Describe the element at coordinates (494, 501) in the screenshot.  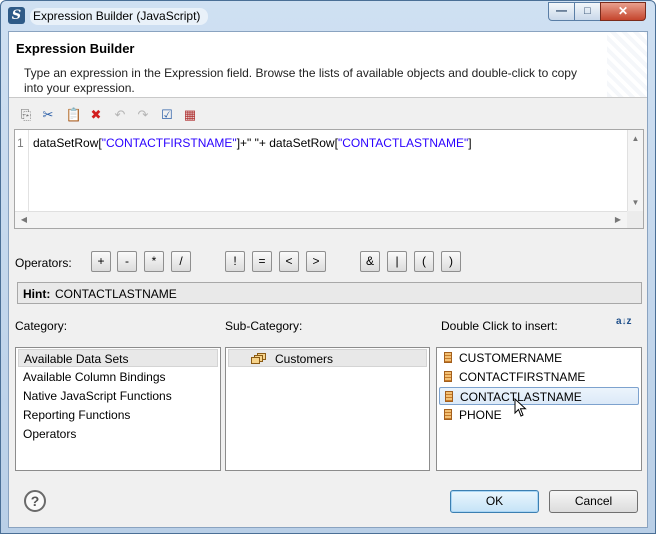
I see `ok-button: OK` at that location.